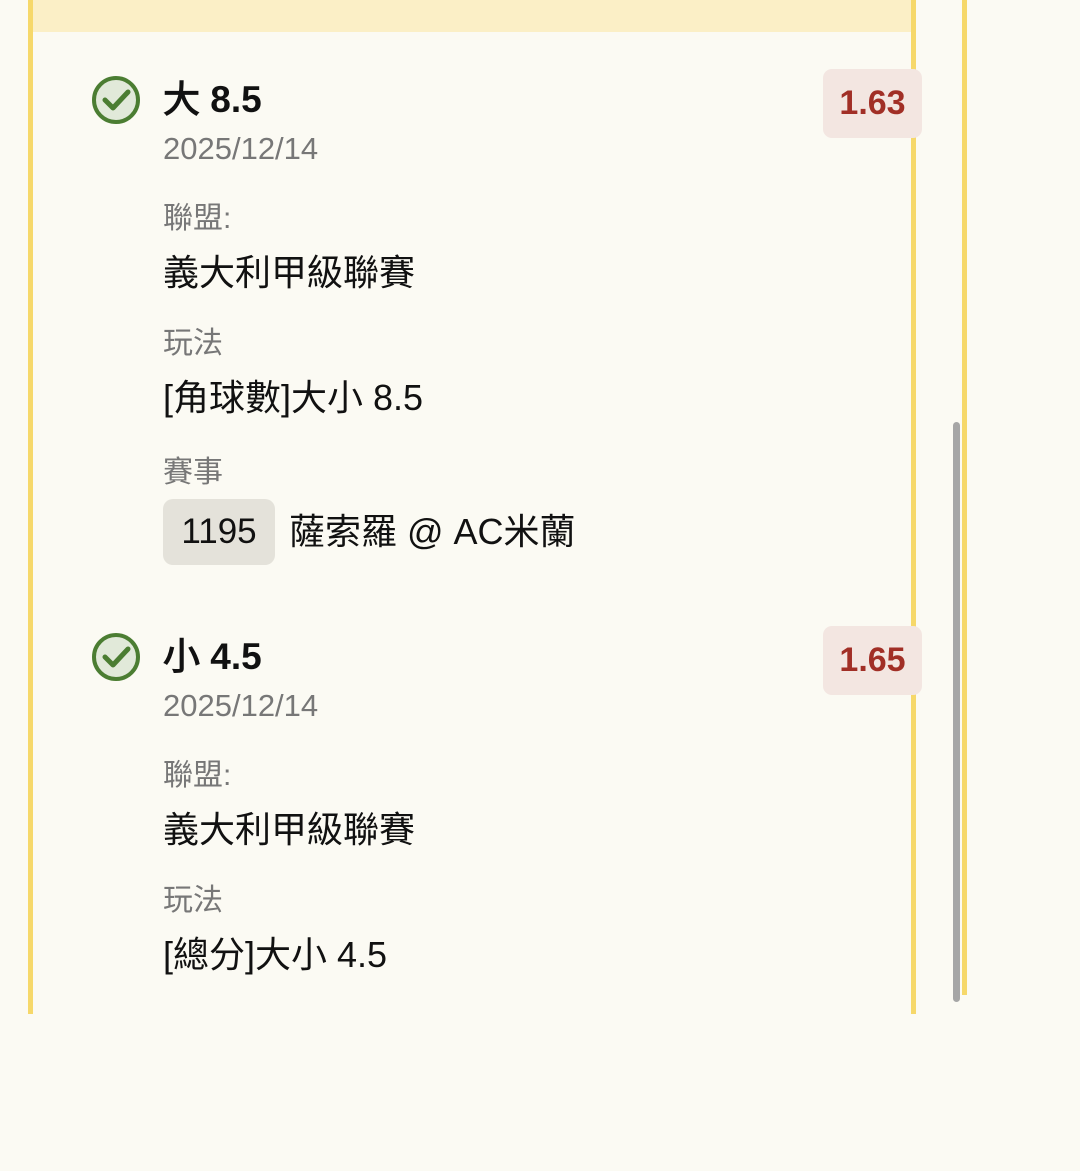 Image resolution: width=1080 pixels, height=1171 pixels. What do you see at coordinates (275, 954) in the screenshot?
I see `play-value: [總分]大小 4.5` at bounding box center [275, 954].